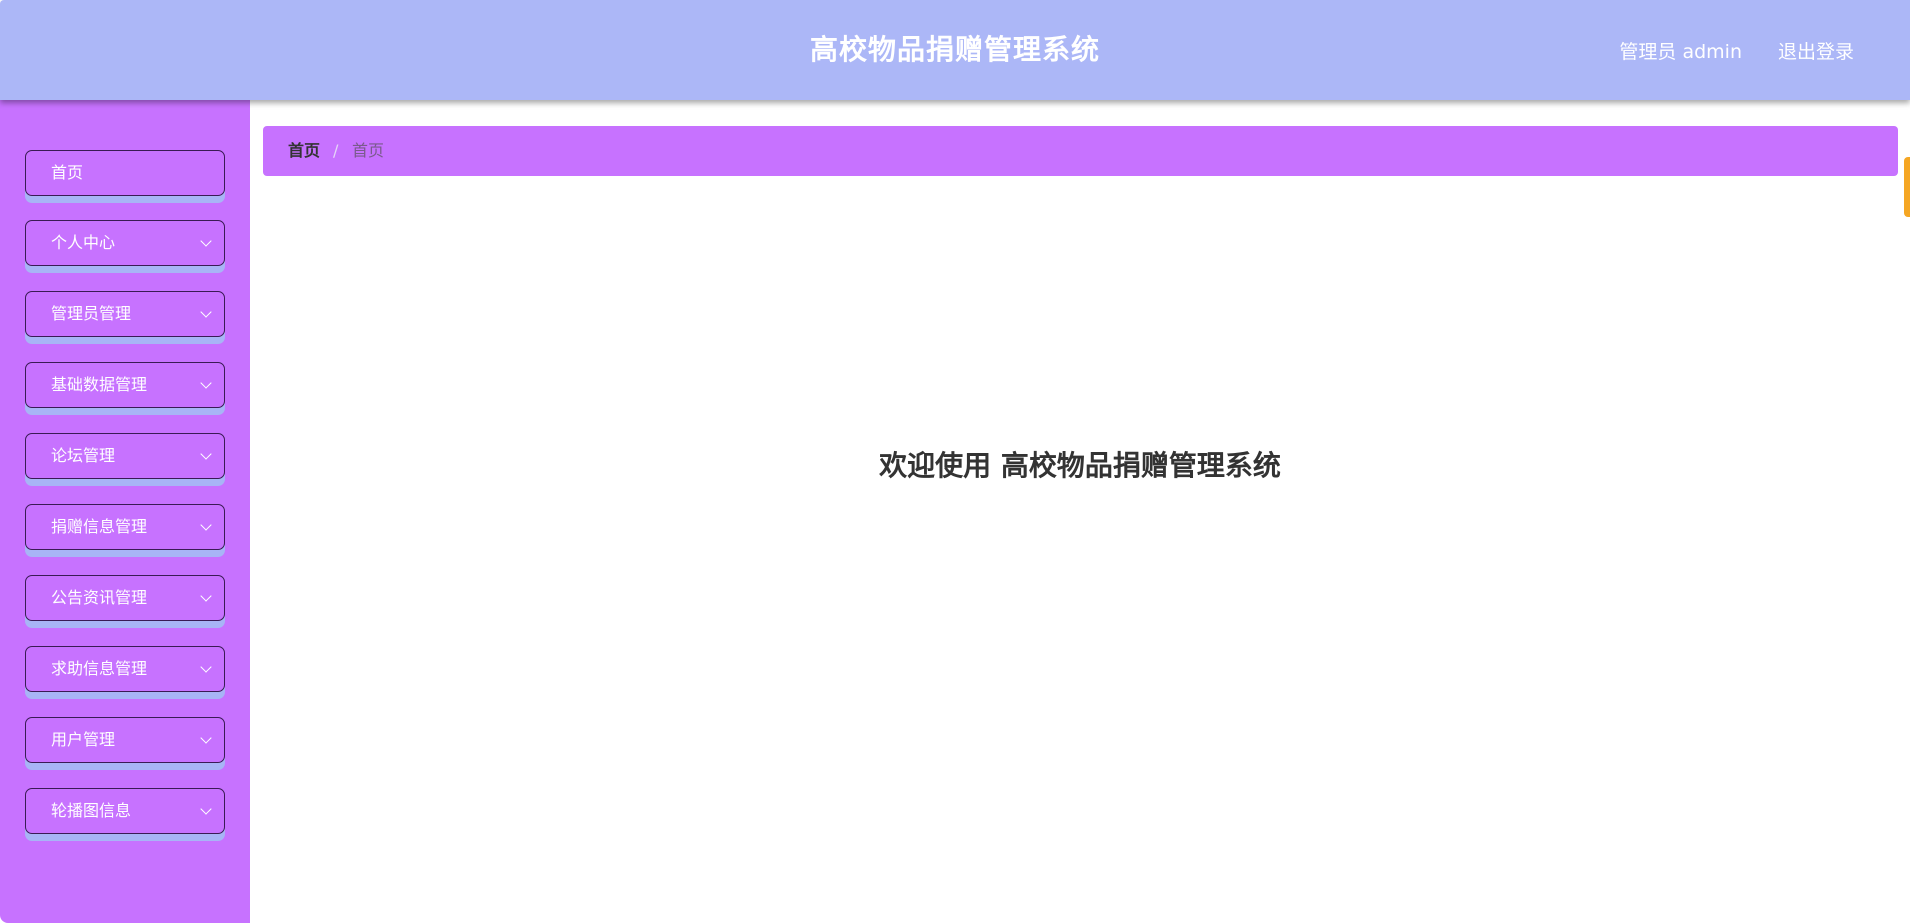  What do you see at coordinates (1080, 151) in the screenshot?
I see `breadcrumb: 首页 / 首页` at bounding box center [1080, 151].